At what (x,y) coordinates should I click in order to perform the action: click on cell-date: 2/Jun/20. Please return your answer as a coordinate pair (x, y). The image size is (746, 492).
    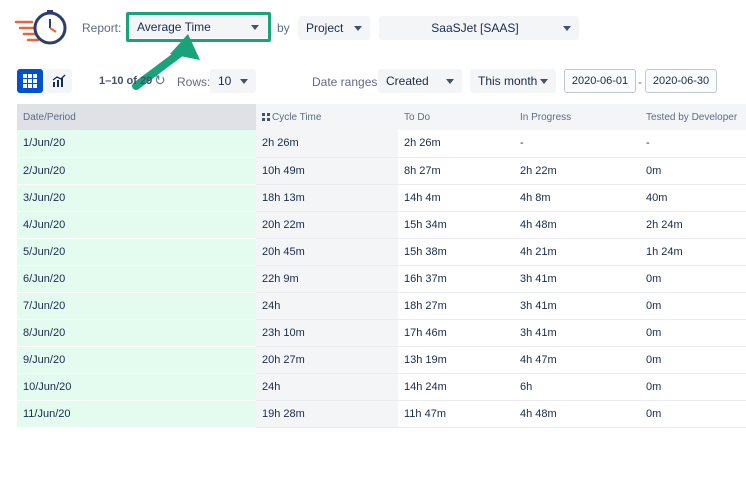
    Looking at the image, I should click on (136, 171).